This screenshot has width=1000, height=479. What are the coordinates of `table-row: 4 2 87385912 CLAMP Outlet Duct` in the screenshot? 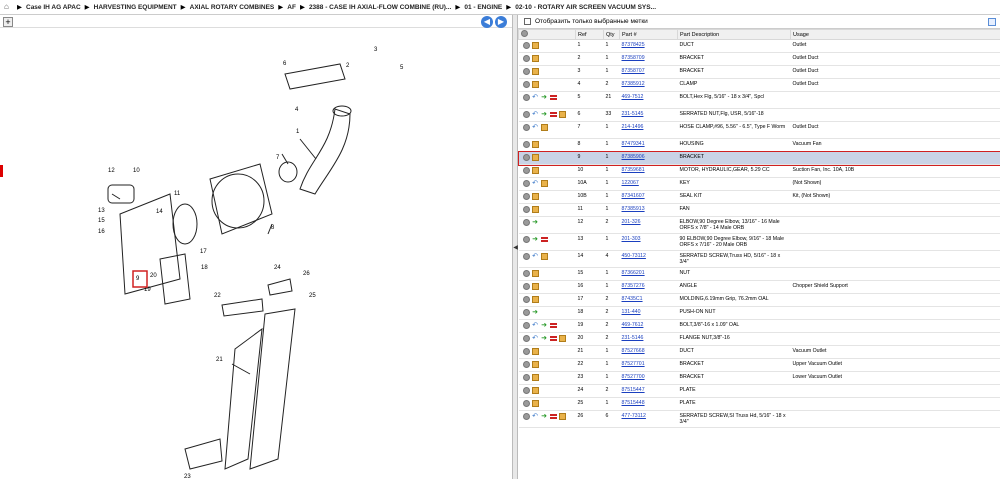 It's located at (759, 85).